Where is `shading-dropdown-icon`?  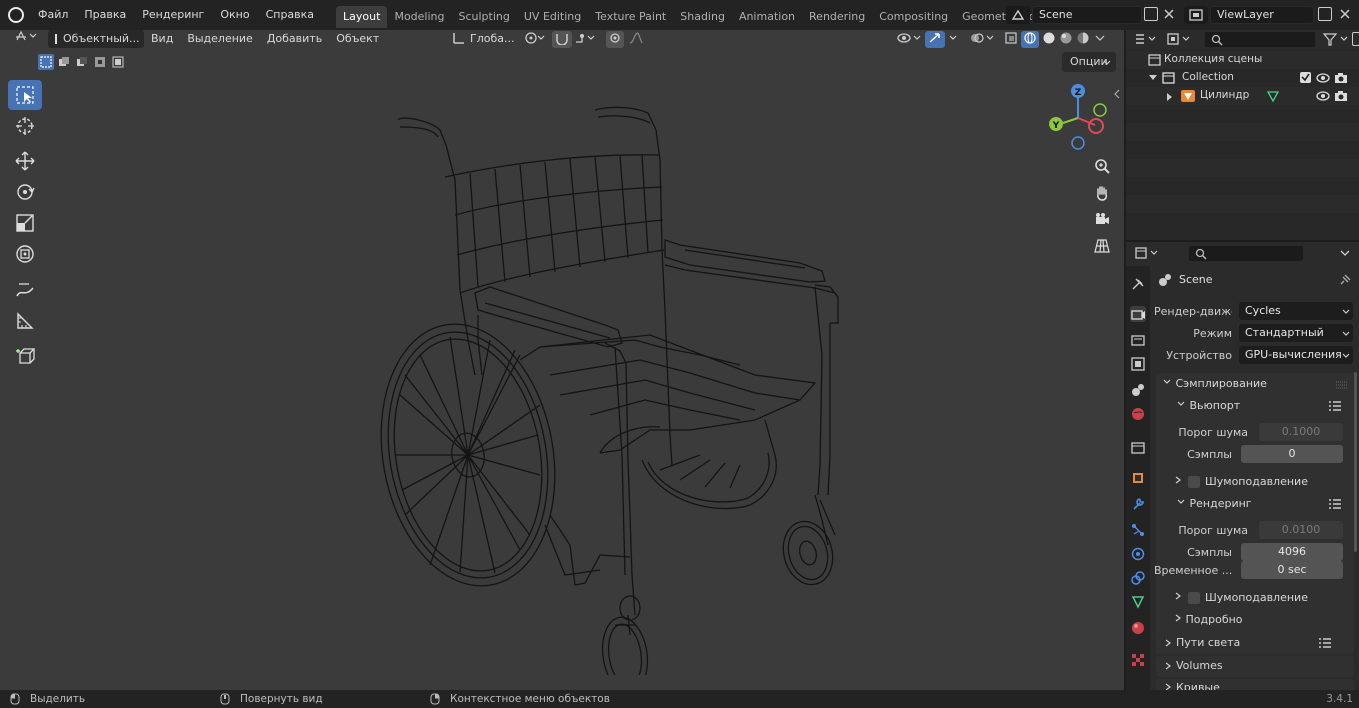 shading-dropdown-icon is located at coordinates (1100, 39).